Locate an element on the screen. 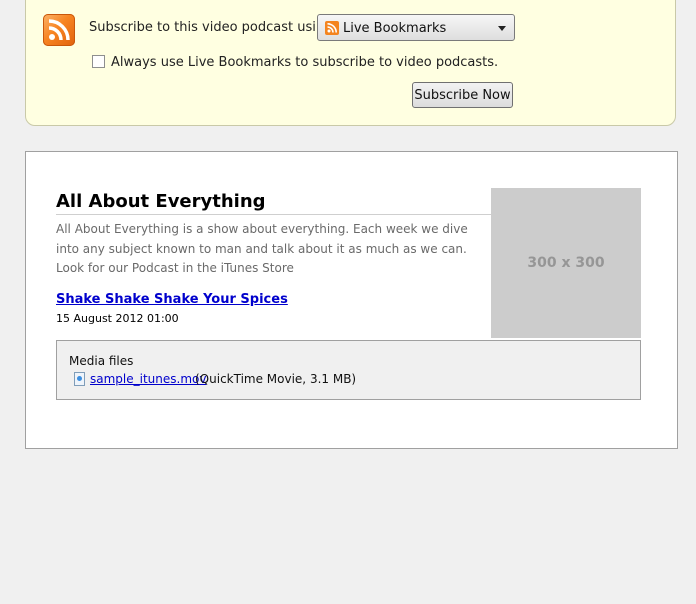  title-divider is located at coordinates (273, 214).